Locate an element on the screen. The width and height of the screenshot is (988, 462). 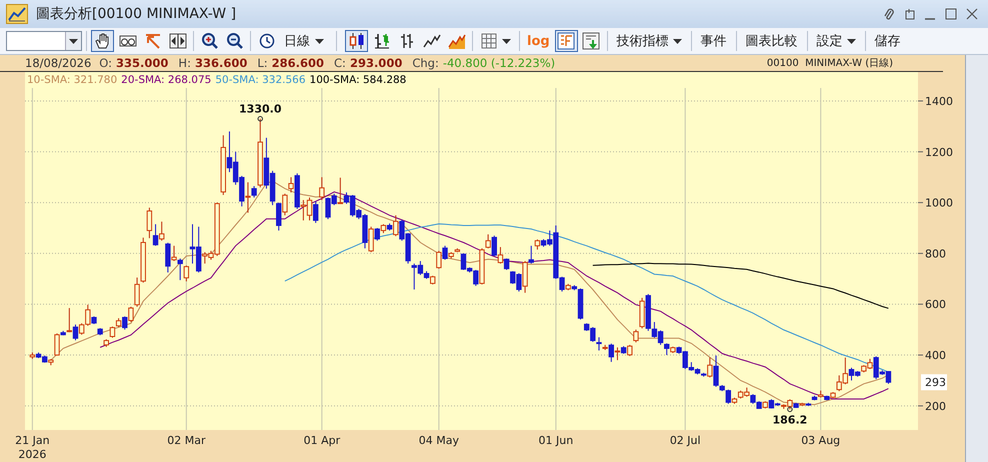
toolbar-menu-button: 圖表比較 is located at coordinates (771, 41).